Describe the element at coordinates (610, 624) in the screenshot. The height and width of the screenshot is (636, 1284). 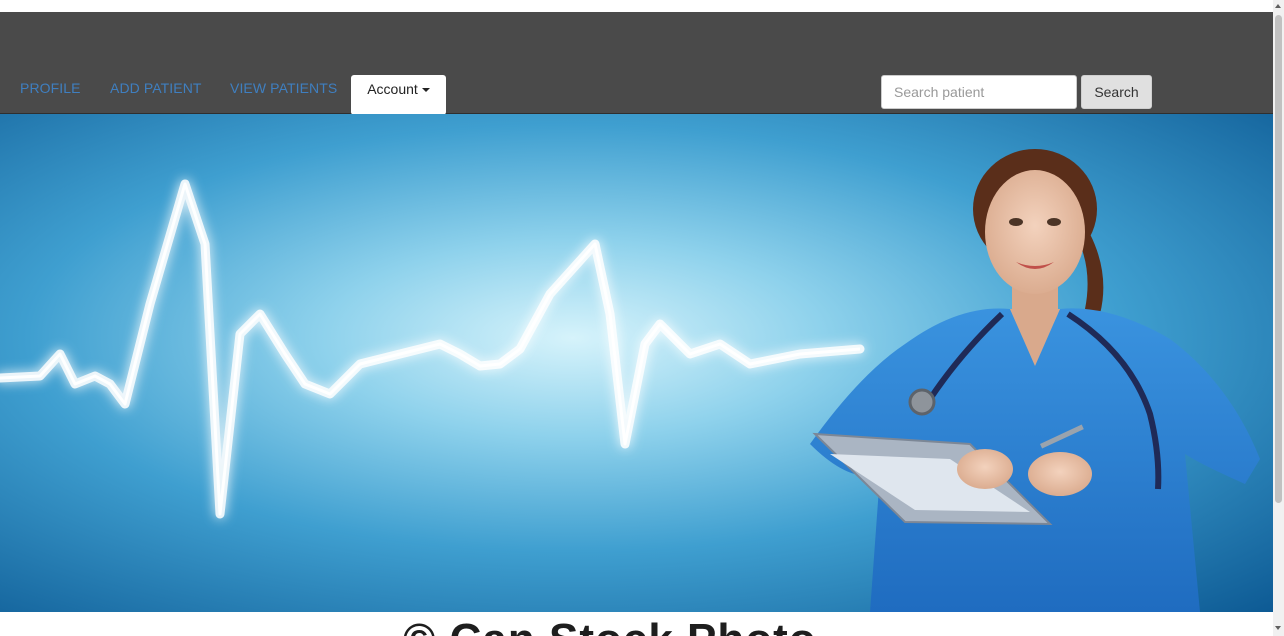
I see `stock-photo-watermark: © Can Stock Photo` at that location.